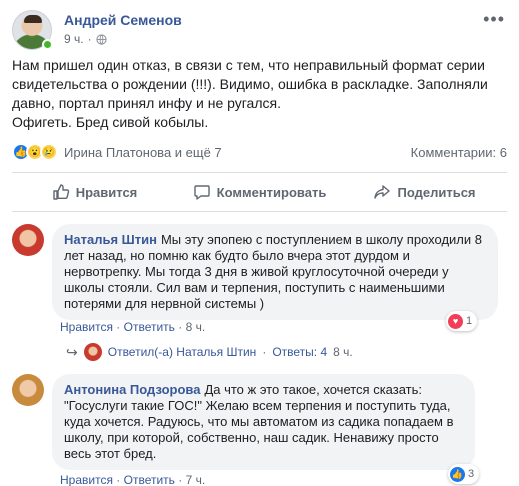  Describe the element at coordinates (494, 19) in the screenshot. I see `more-options-icon: •••` at that location.